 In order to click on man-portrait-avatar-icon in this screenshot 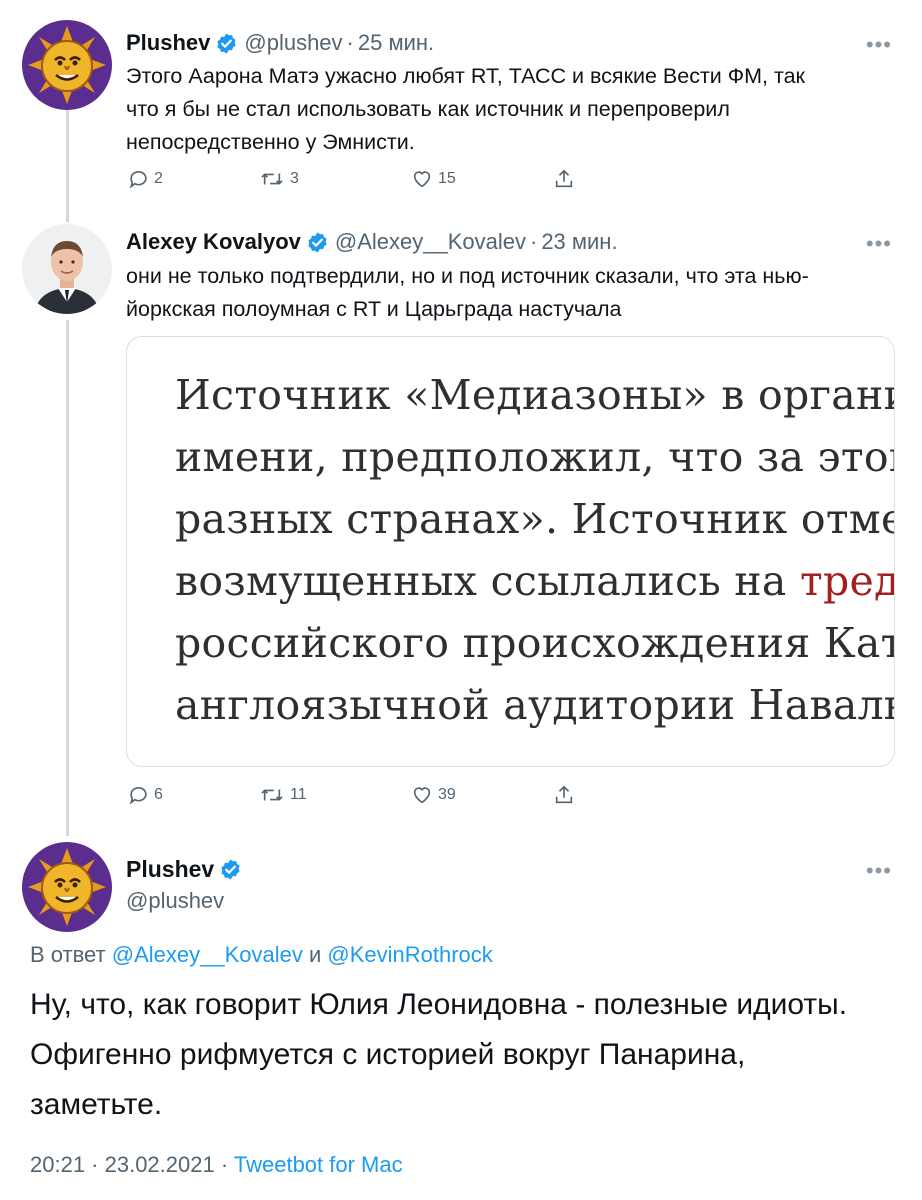, I will do `click(67, 269)`.